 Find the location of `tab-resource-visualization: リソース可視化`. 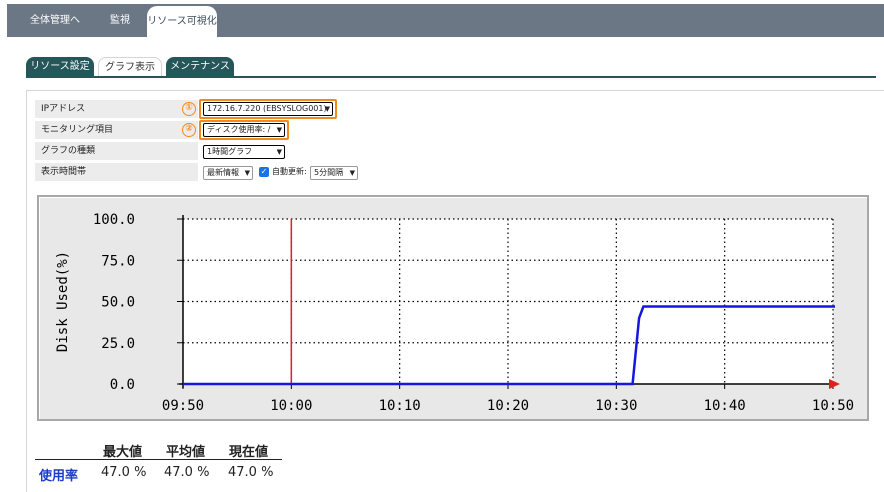

tab-resource-visualization: リソース可視化 is located at coordinates (182, 21).